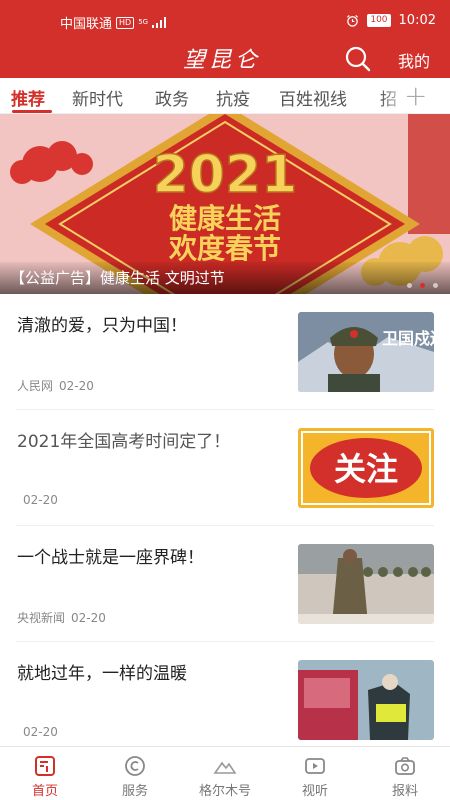 The height and width of the screenshot is (800, 450). Describe the element at coordinates (125, 22) in the screenshot. I see `hd-badge: HD` at that location.